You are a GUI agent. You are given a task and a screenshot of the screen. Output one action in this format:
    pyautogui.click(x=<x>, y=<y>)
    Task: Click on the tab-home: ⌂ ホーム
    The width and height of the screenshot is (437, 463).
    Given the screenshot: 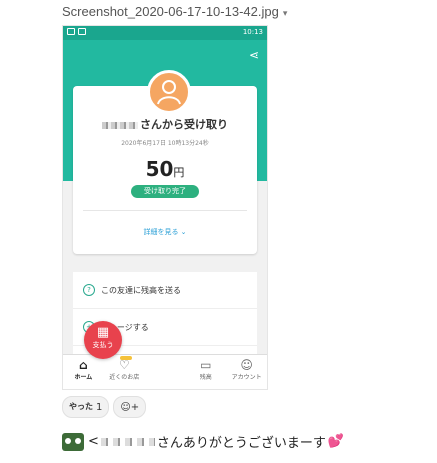 What is the action you would take?
    pyautogui.click(x=83, y=372)
    